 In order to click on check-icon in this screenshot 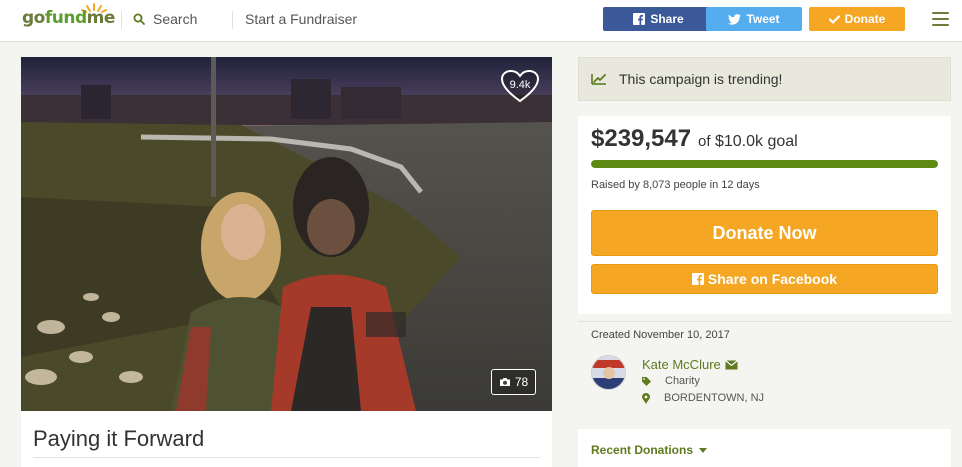, I will do `click(834, 19)`.